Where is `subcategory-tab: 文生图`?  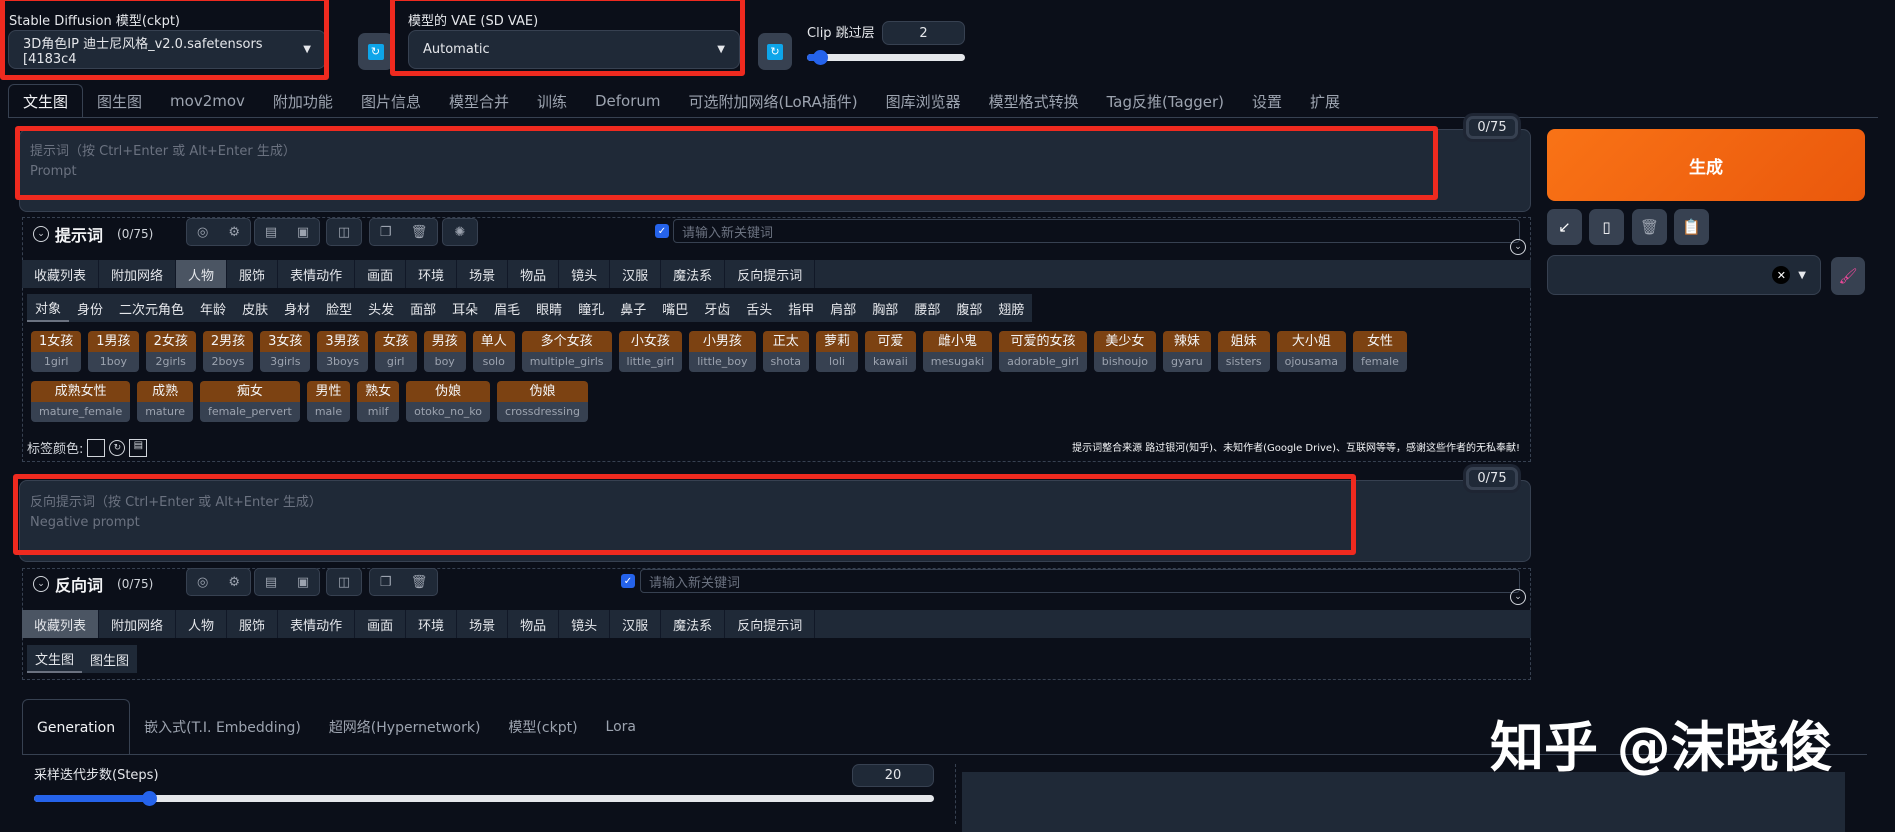
subcategory-tab: 文生图 is located at coordinates (55, 659).